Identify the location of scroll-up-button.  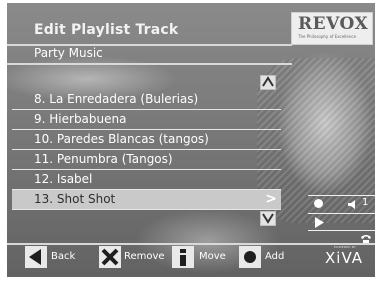
(268, 82).